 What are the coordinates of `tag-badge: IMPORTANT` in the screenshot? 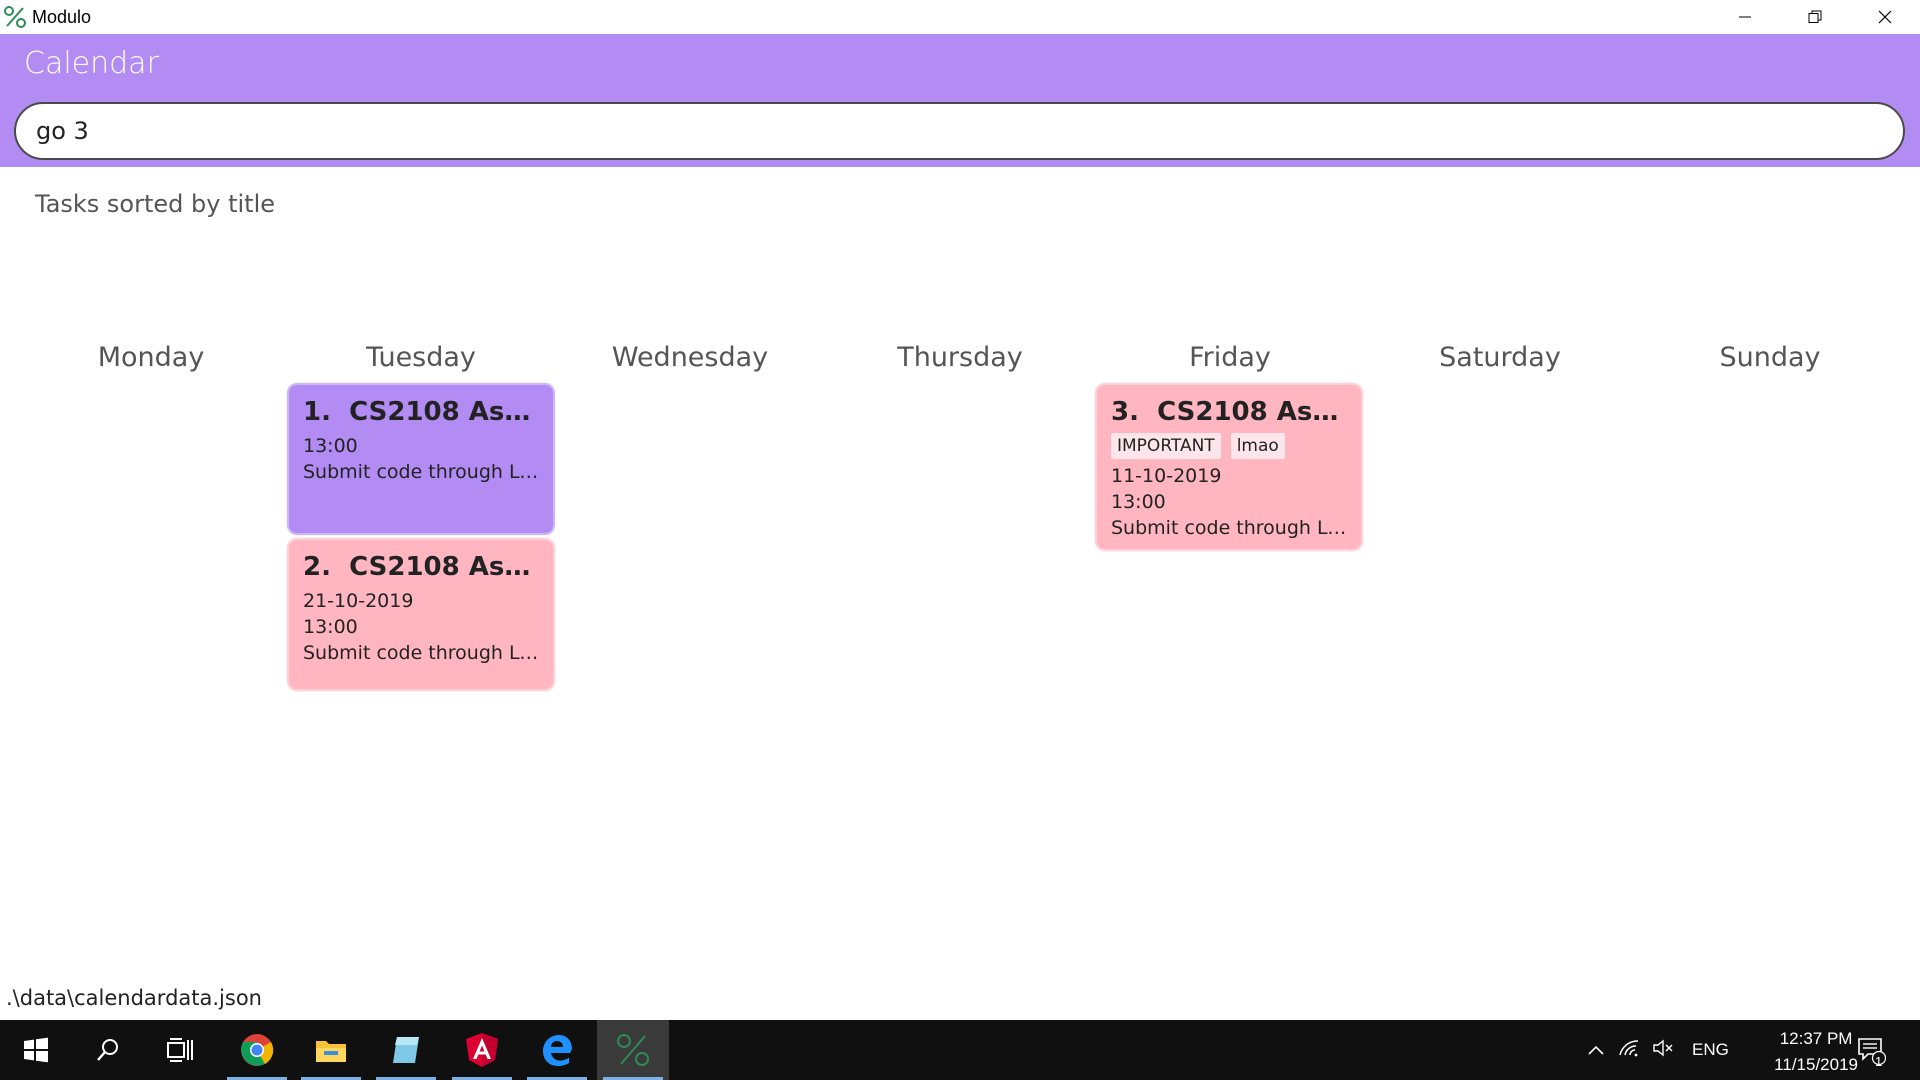 It's located at (1166, 446).